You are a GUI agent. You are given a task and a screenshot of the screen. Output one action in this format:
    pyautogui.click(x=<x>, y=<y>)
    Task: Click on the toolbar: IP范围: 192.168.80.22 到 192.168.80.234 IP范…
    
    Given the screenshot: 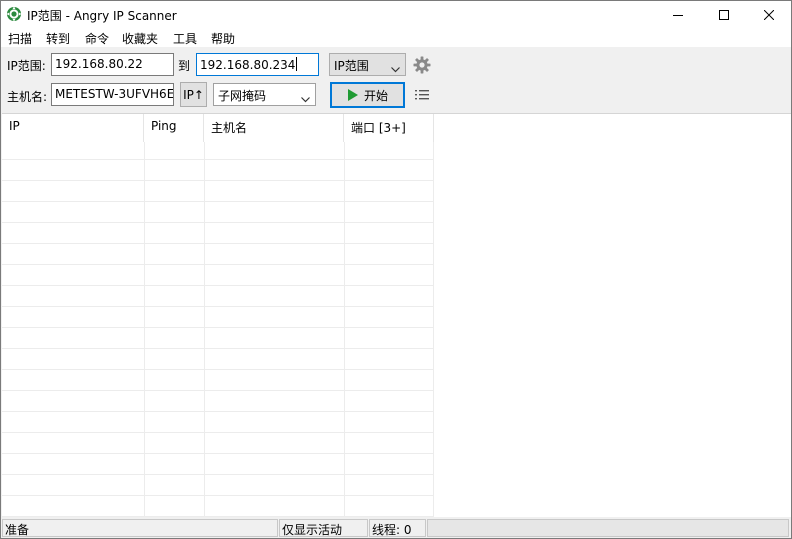 What is the action you would take?
    pyautogui.click(x=396, y=80)
    